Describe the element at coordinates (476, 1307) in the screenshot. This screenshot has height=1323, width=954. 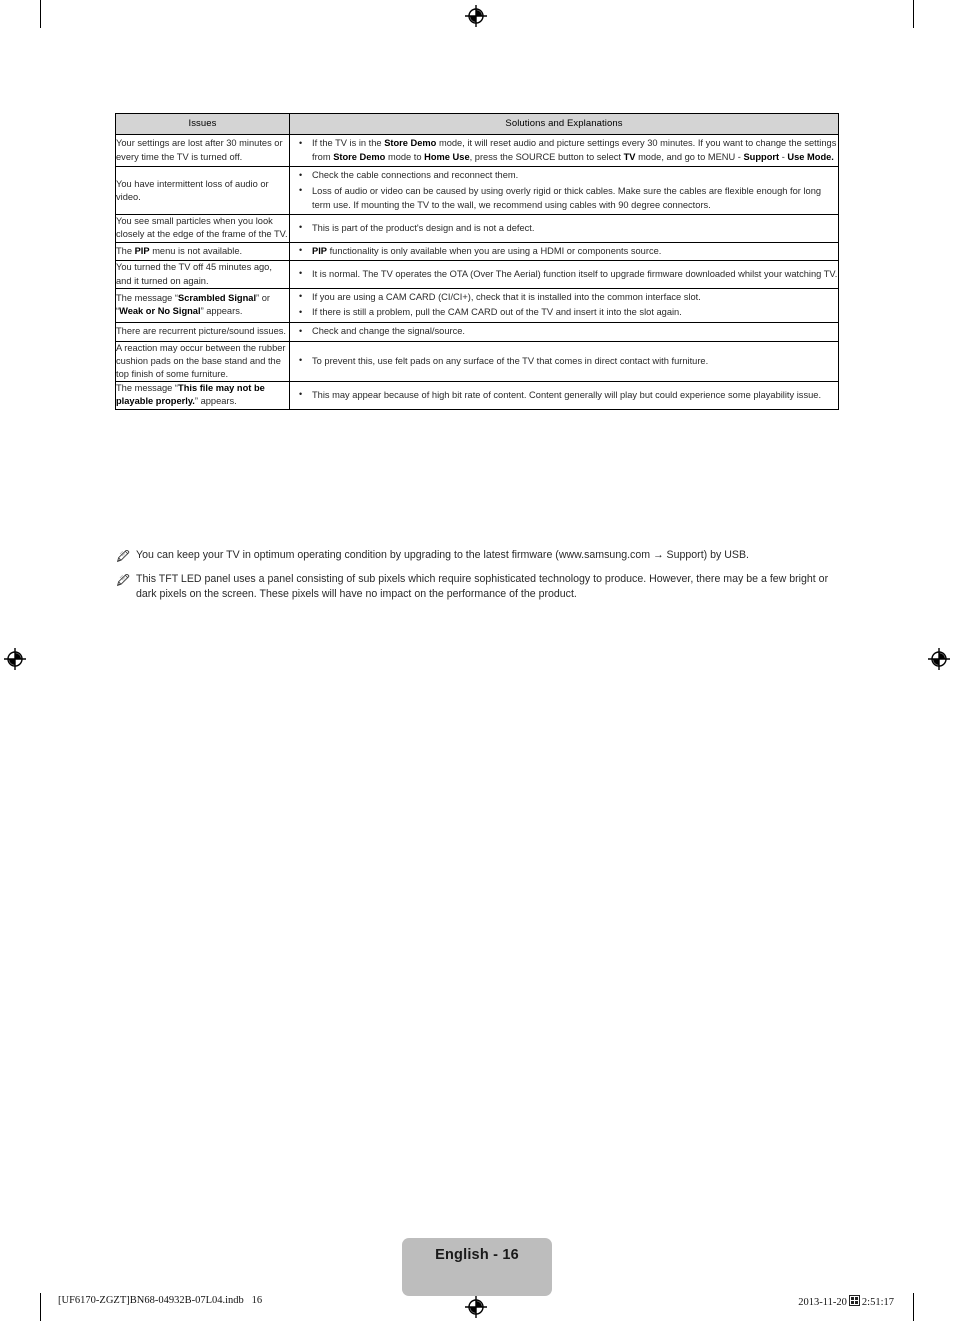
I see `registration-mark-bottom` at that location.